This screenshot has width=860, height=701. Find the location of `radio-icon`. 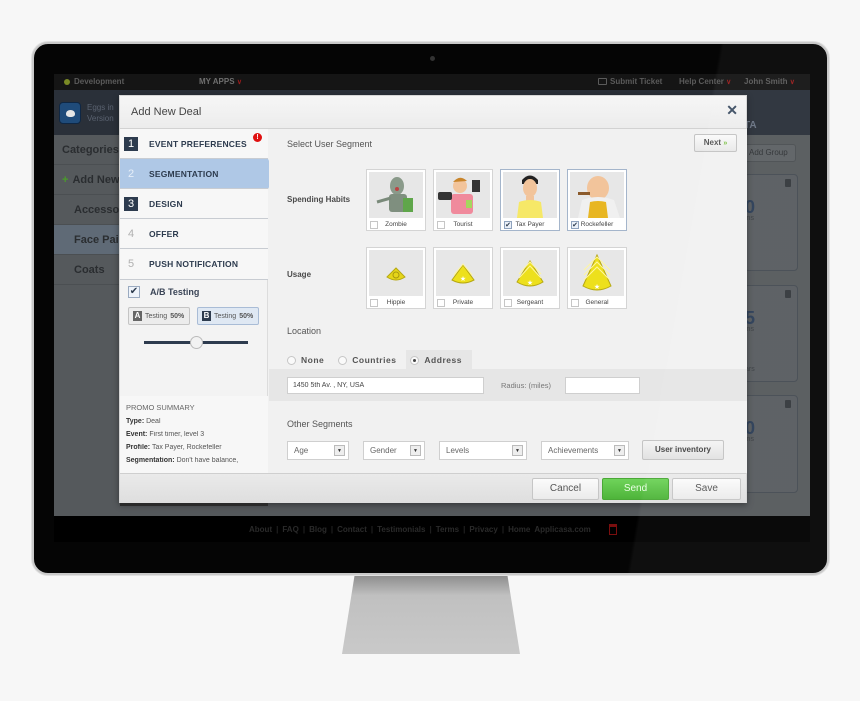

radio-icon is located at coordinates (291, 360).